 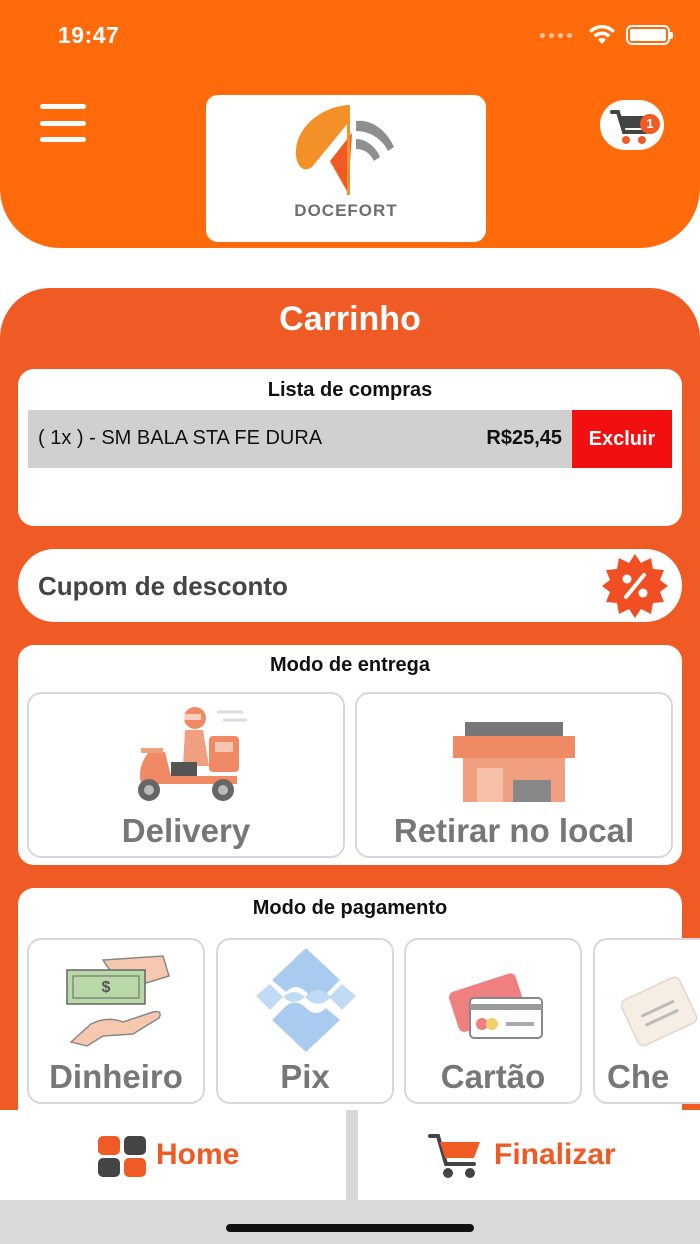 What do you see at coordinates (350, 1228) in the screenshot?
I see `home-indicator` at bounding box center [350, 1228].